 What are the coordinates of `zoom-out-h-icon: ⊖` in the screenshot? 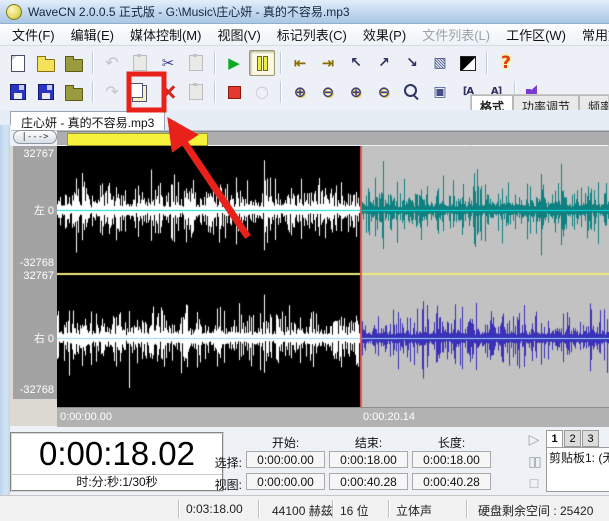 It's located at (384, 91).